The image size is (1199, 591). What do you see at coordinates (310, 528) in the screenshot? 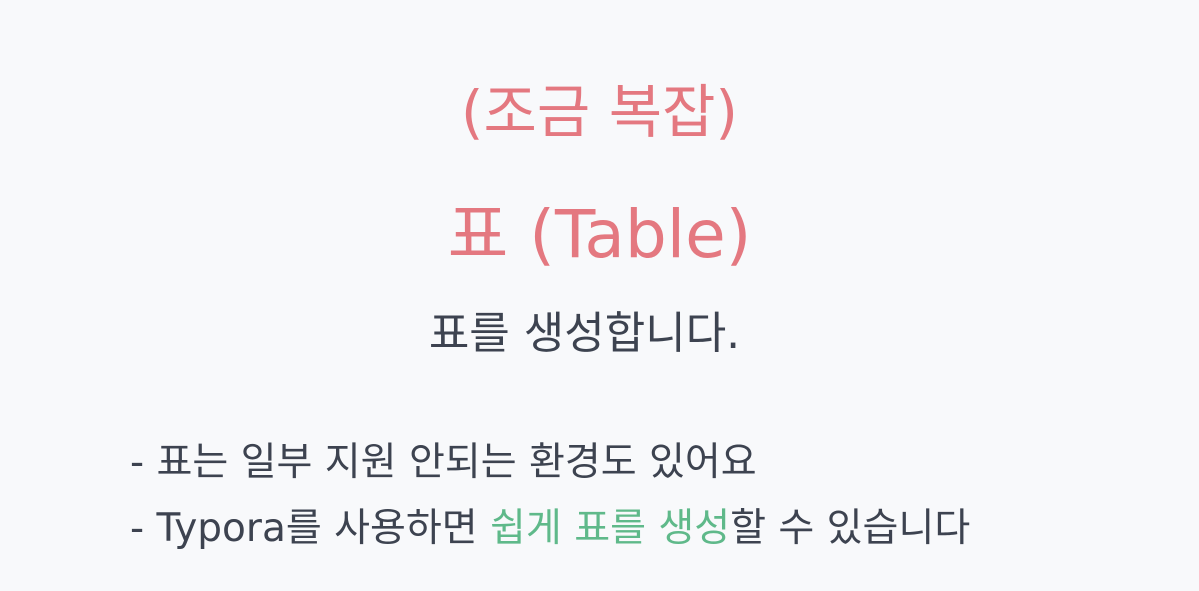
I see `bullet-text-prefix: - Typora를 사용하면` at bounding box center [310, 528].